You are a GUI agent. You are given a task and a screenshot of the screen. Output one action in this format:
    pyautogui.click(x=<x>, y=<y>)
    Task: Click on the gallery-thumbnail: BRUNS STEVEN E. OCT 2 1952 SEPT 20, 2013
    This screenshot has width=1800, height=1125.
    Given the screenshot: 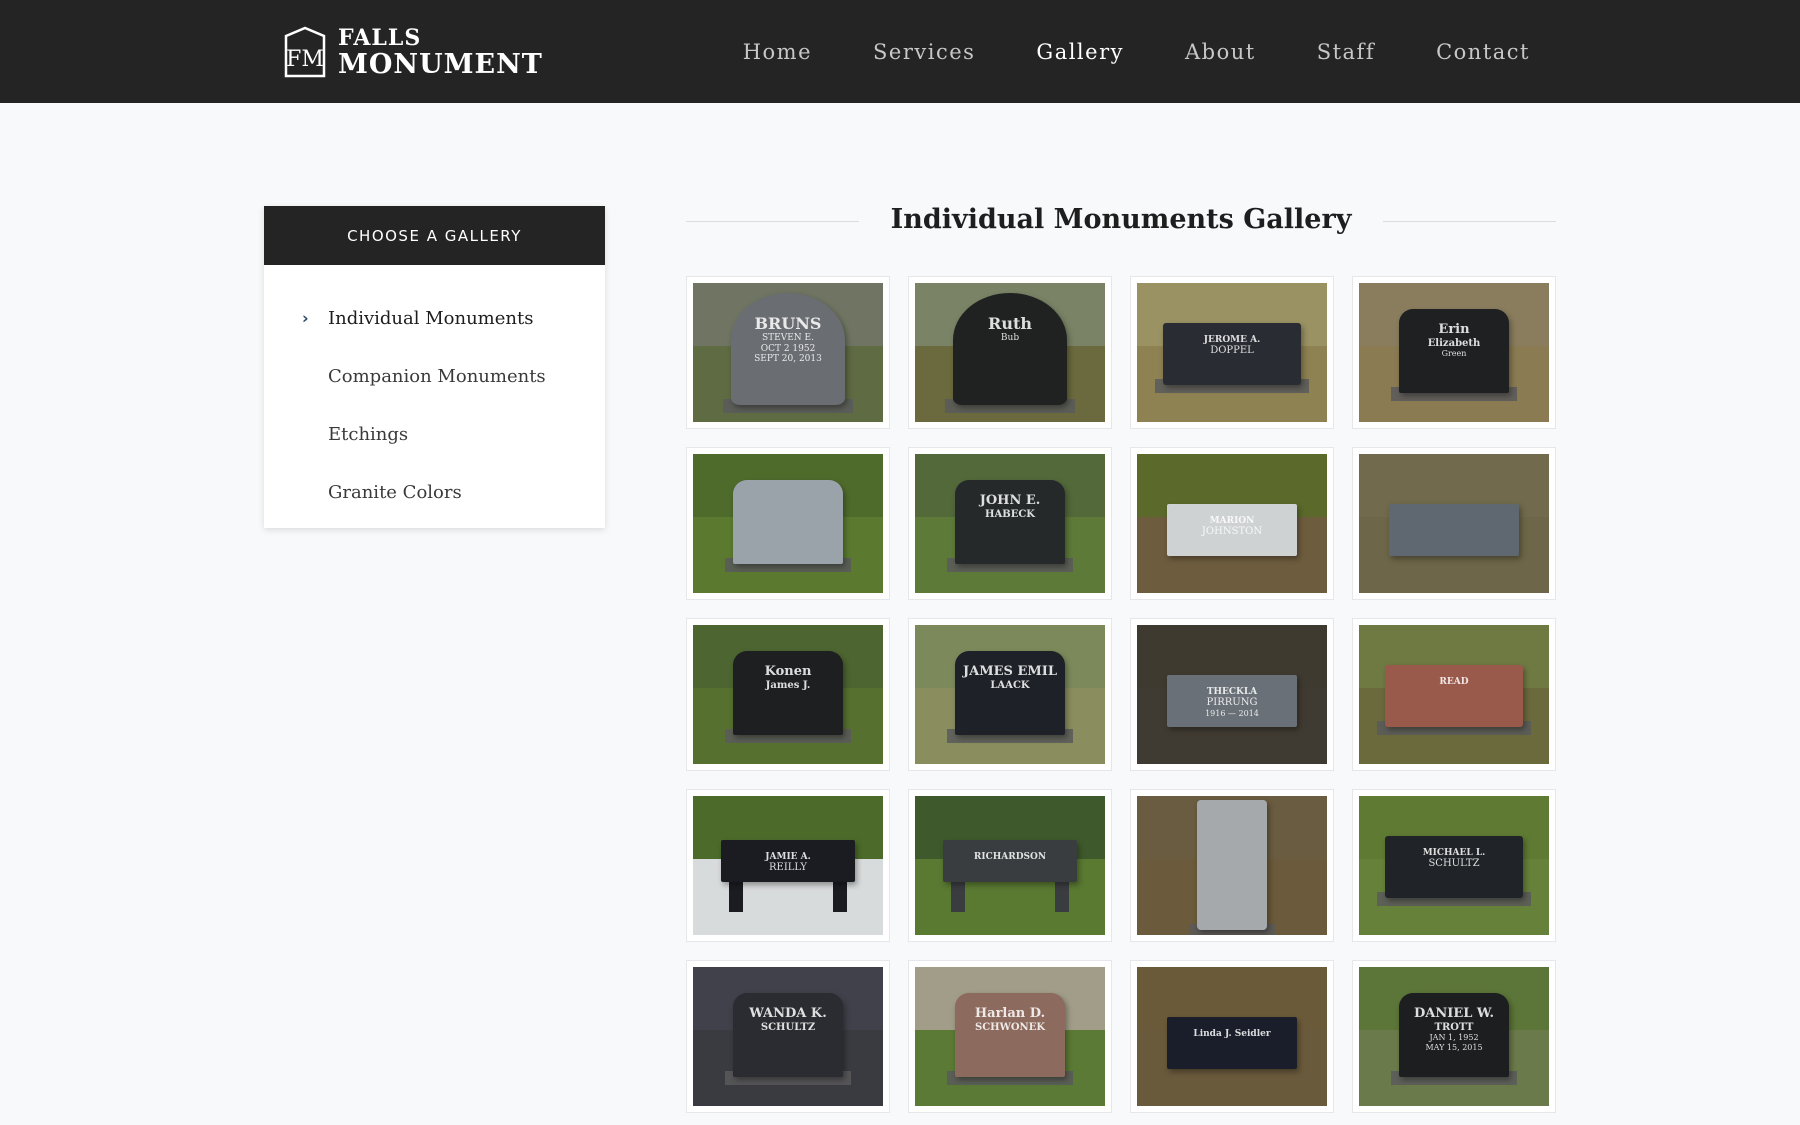 What is the action you would take?
    pyautogui.click(x=788, y=352)
    